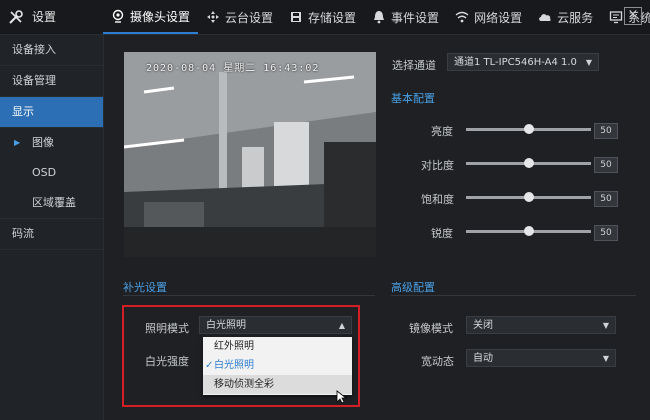 The image size is (650, 420). I want to click on tab-cloud: 云服务, so click(565, 17).